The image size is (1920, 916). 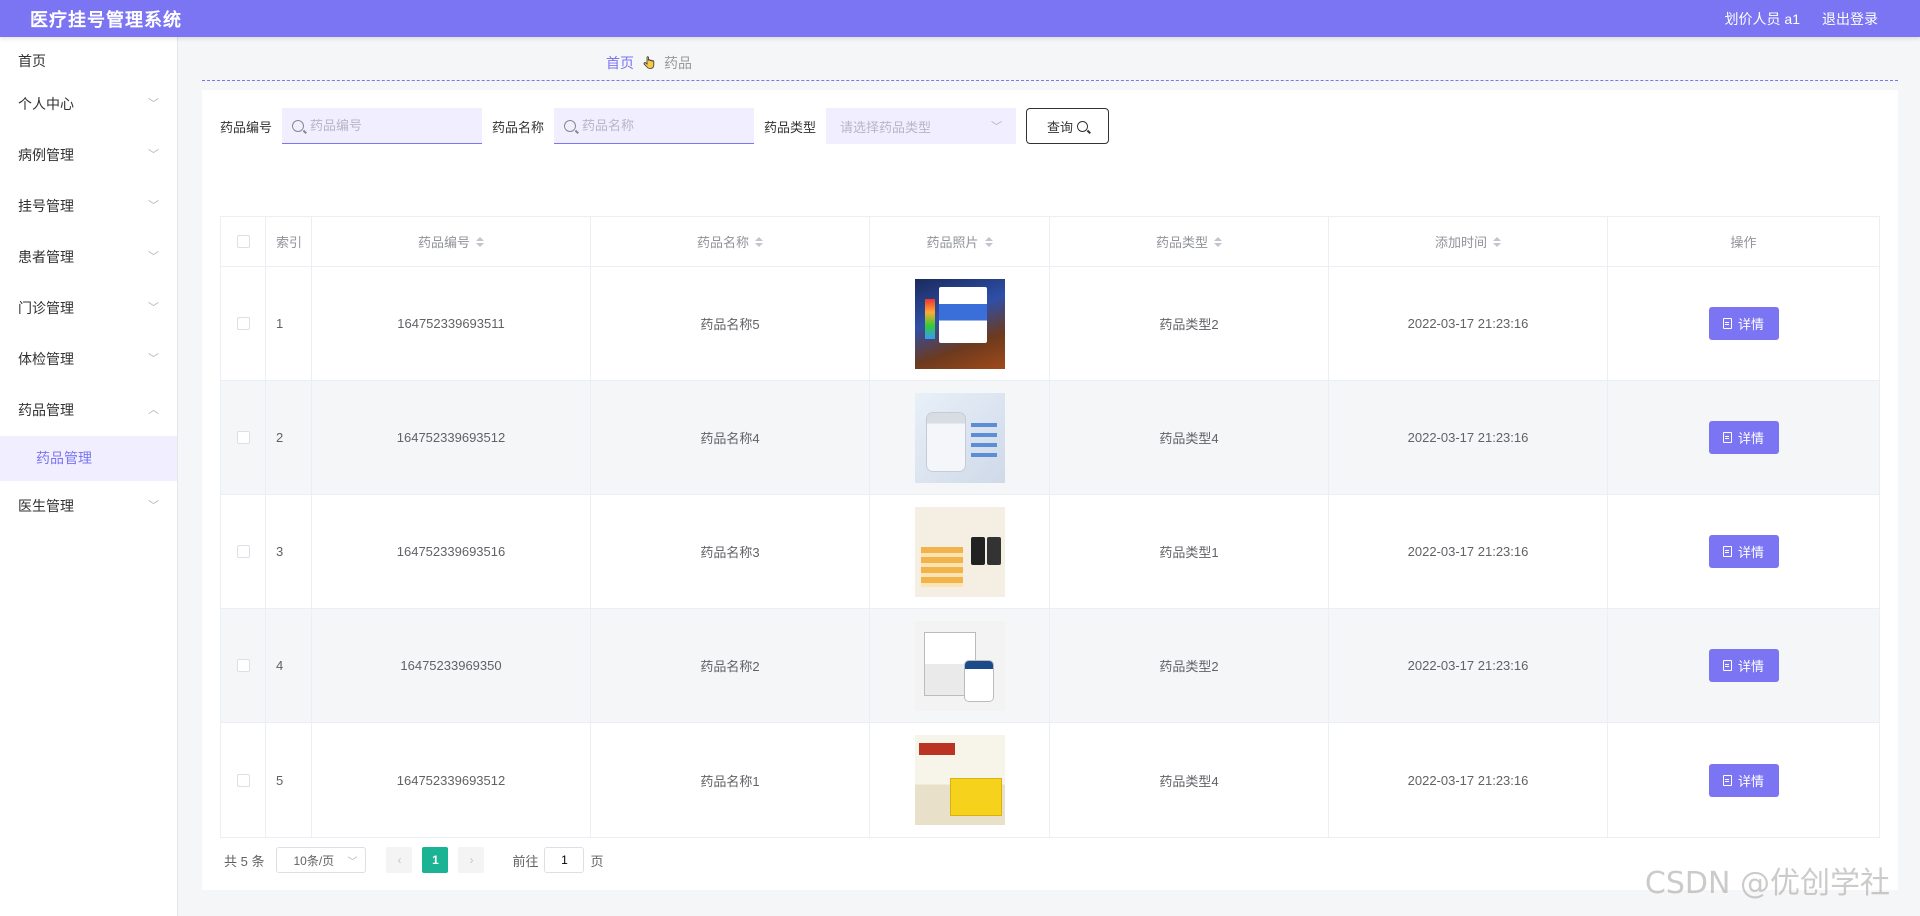 I want to click on sidebar-item-label: 首页, so click(x=32, y=61).